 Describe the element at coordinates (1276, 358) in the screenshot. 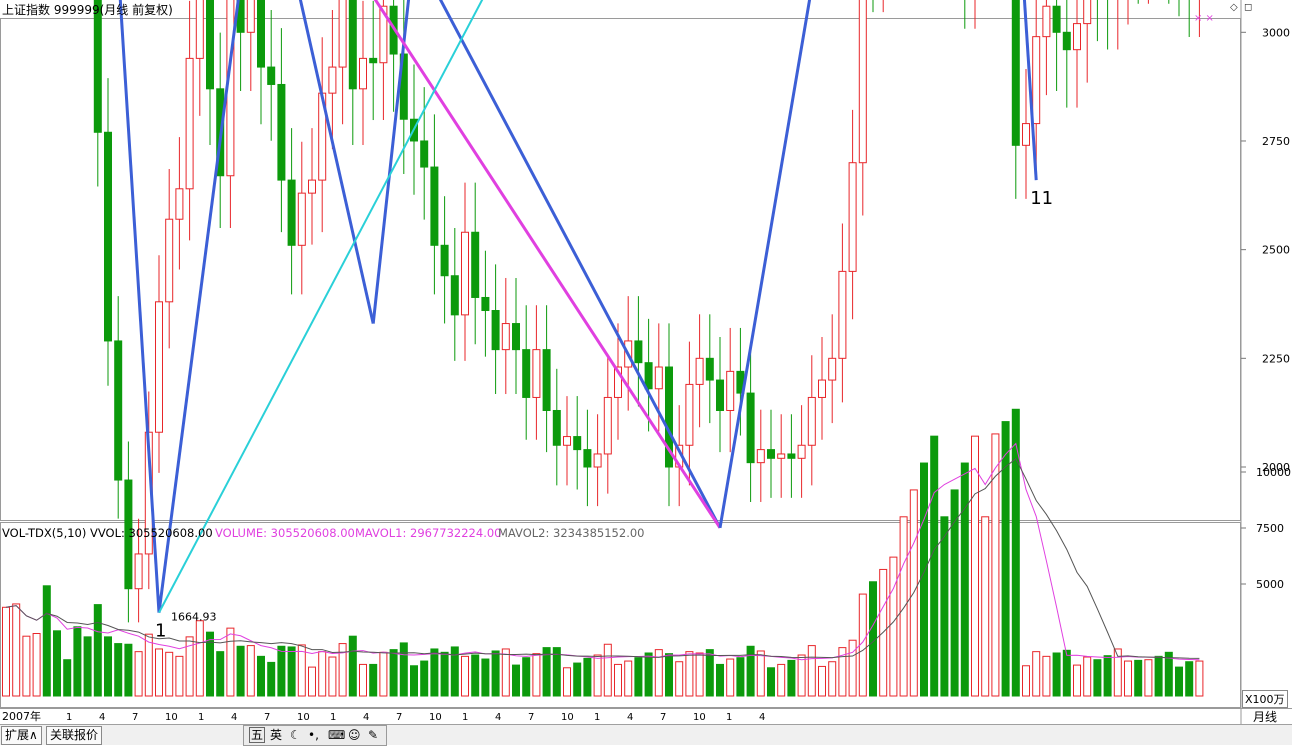

I see `price-tick-label: 2250` at that location.